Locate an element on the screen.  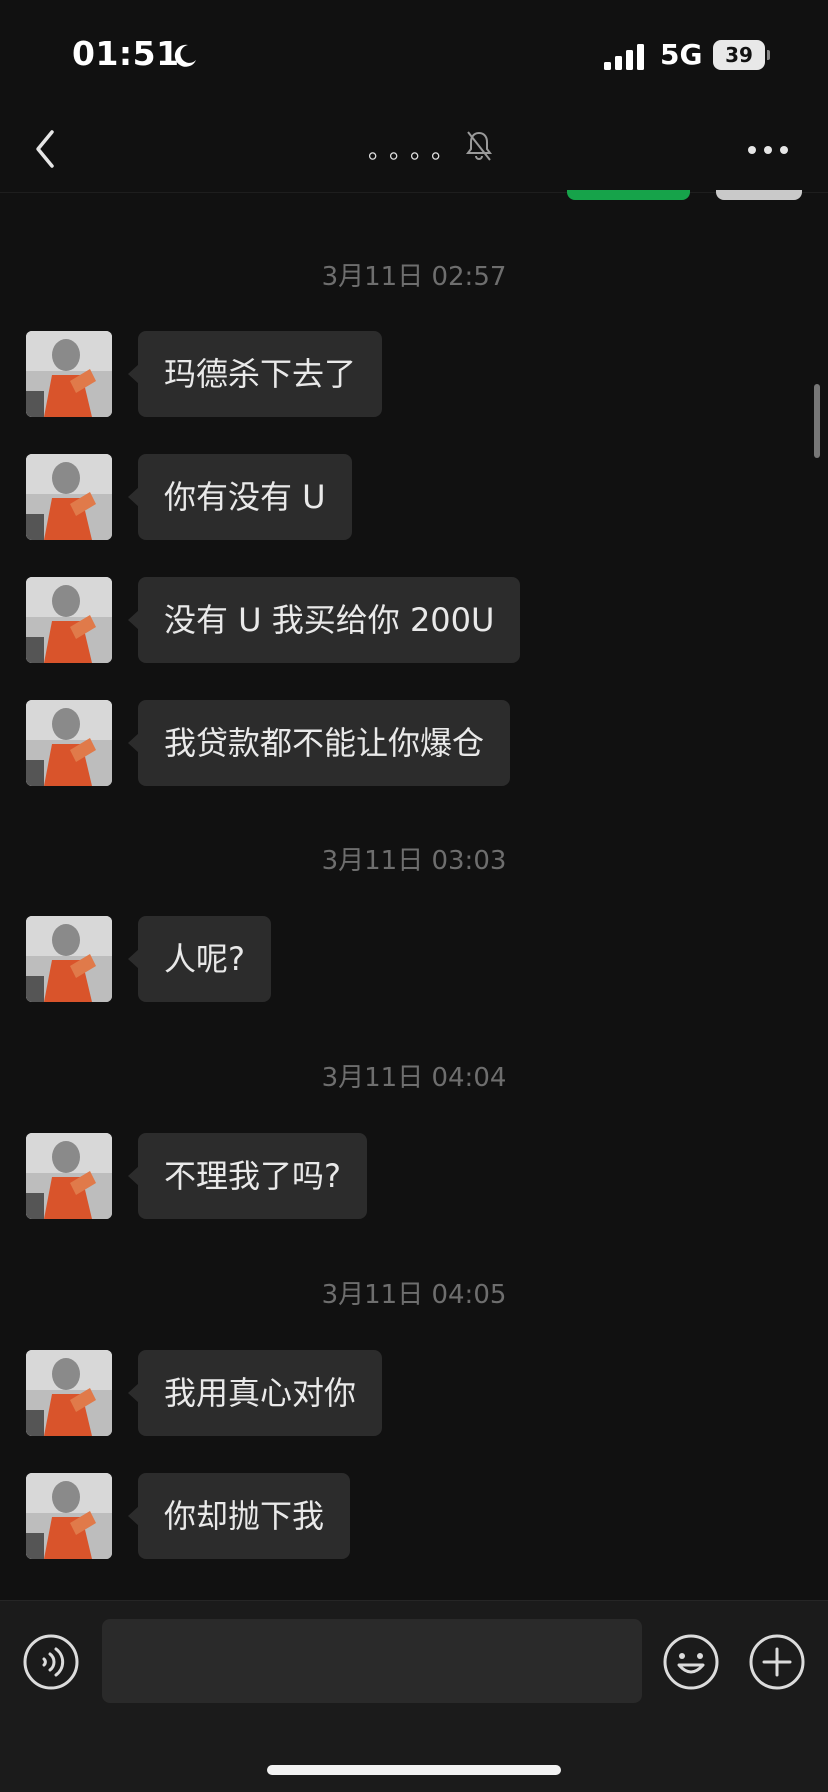
message-timestamp: 3月11日 03:03 is located at coordinates (414, 861).